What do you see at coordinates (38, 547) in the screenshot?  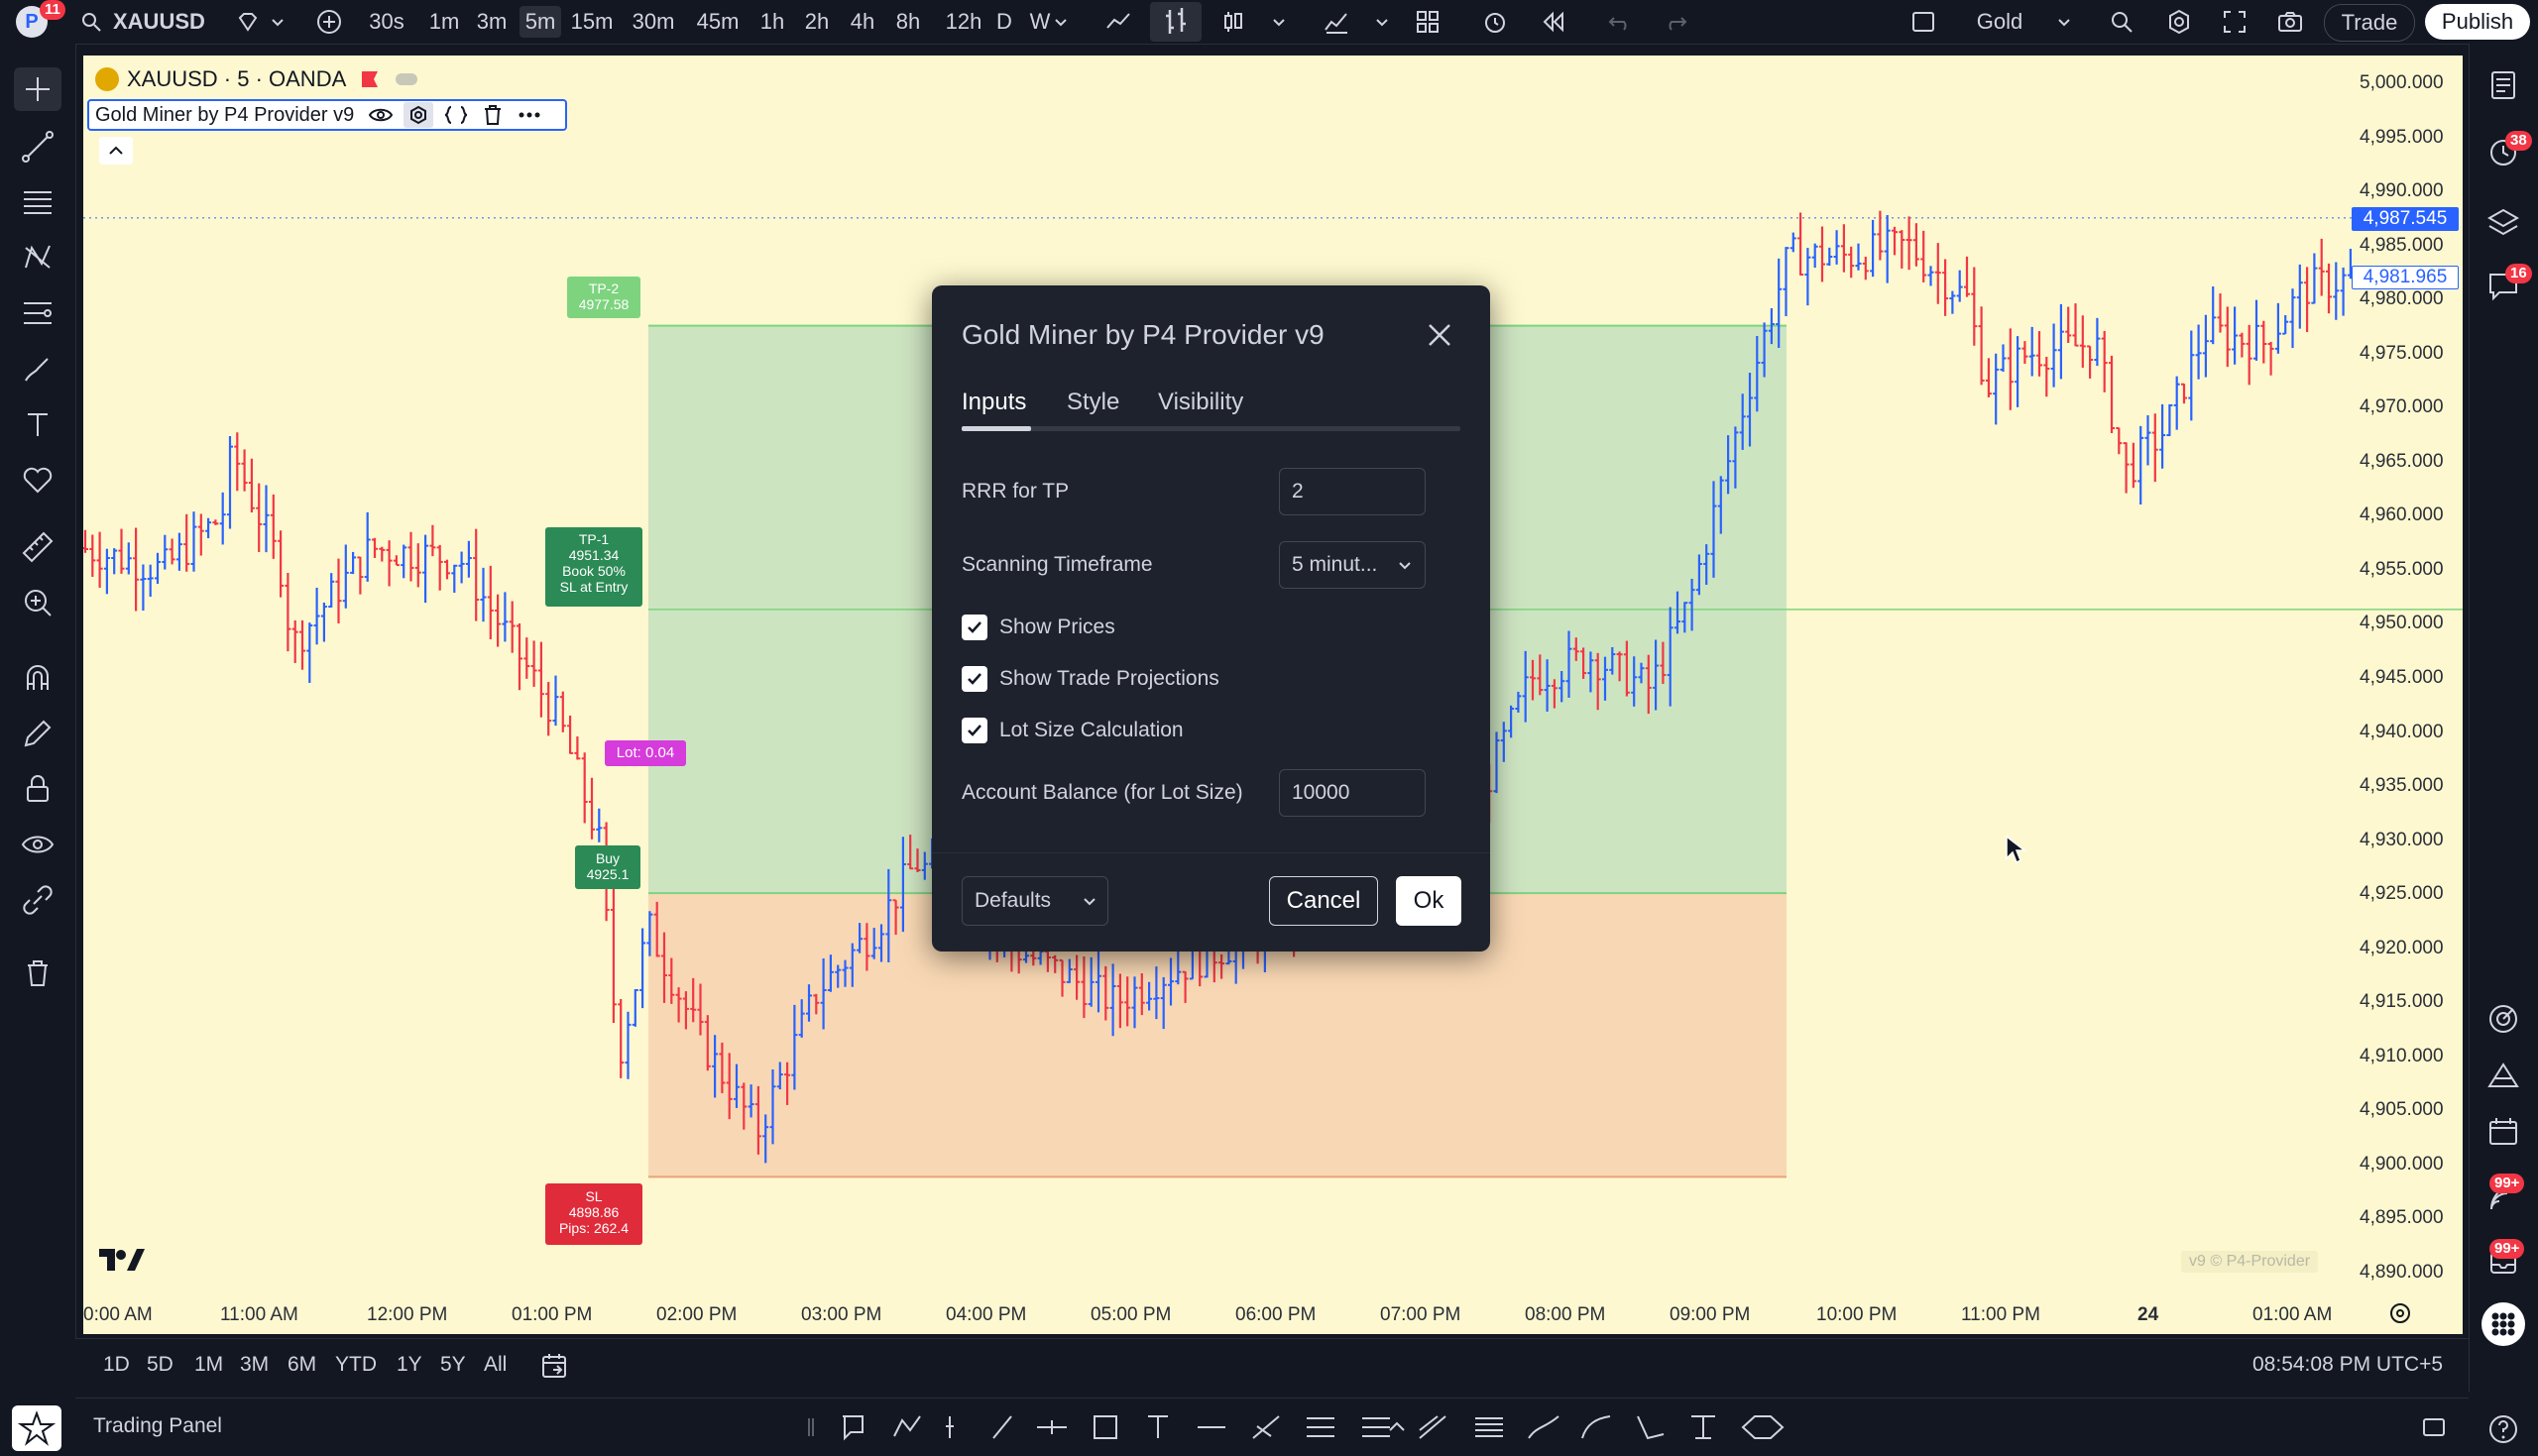 I see `ruler-icon` at bounding box center [38, 547].